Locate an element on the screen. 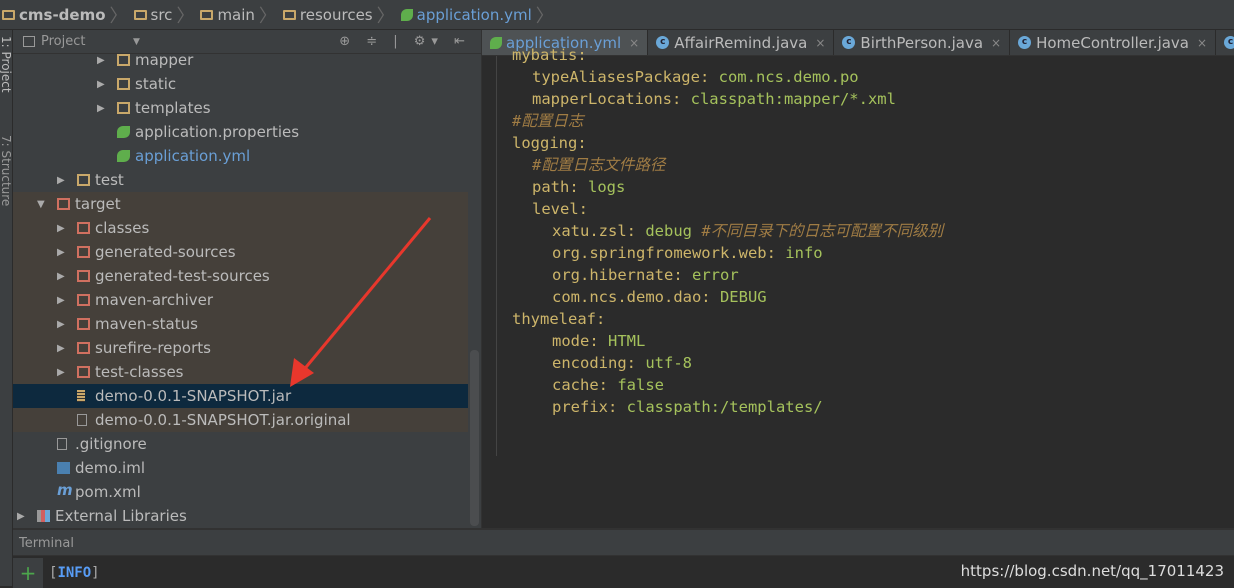 This screenshot has width=1234, height=588. tree-scrollbar is located at coordinates (474, 438).